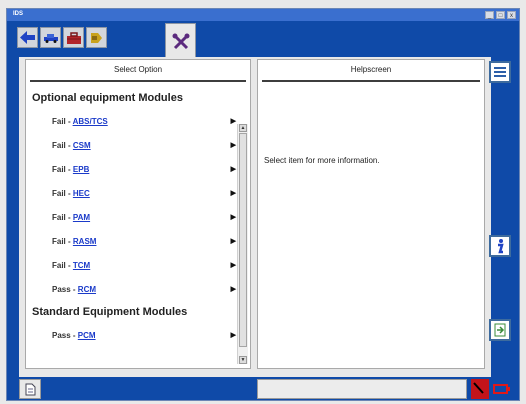 This screenshot has width=526, height=404. I want to click on back-arrow-icon, so click(27, 37).